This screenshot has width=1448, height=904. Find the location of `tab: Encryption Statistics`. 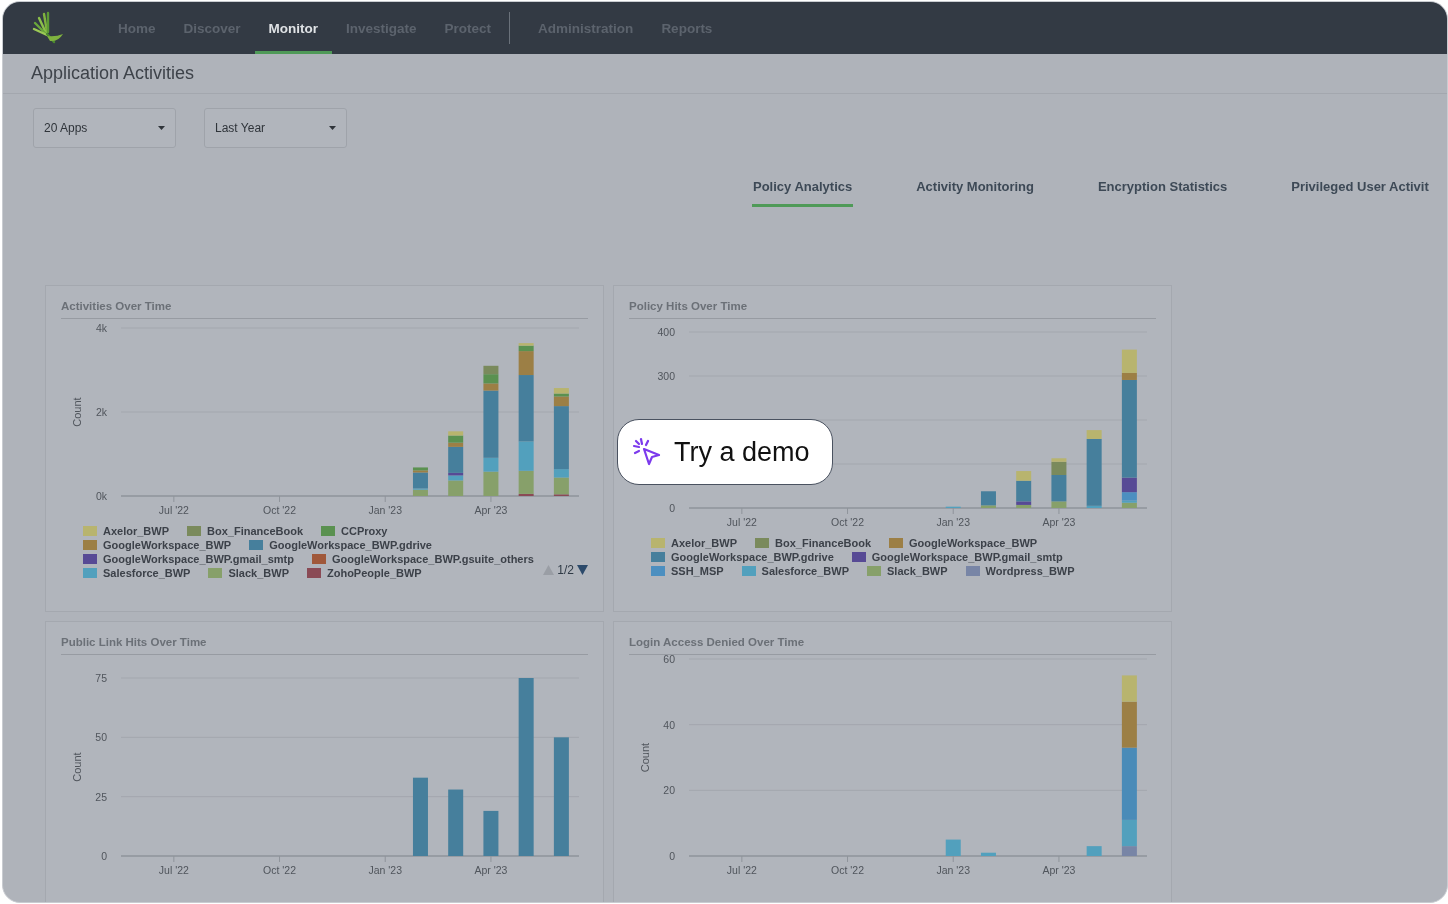

tab: Encryption Statistics is located at coordinates (1162, 192).